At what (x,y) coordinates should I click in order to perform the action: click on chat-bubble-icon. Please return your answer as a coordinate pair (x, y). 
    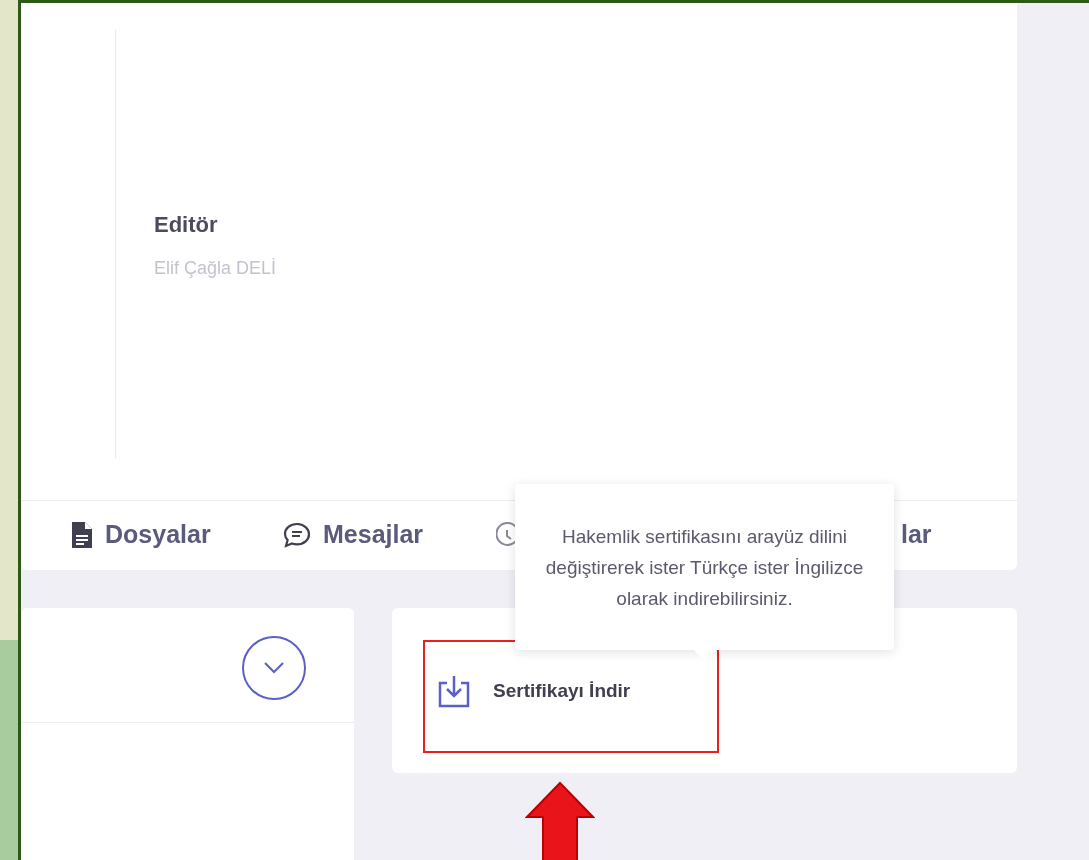
    Looking at the image, I should click on (297, 535).